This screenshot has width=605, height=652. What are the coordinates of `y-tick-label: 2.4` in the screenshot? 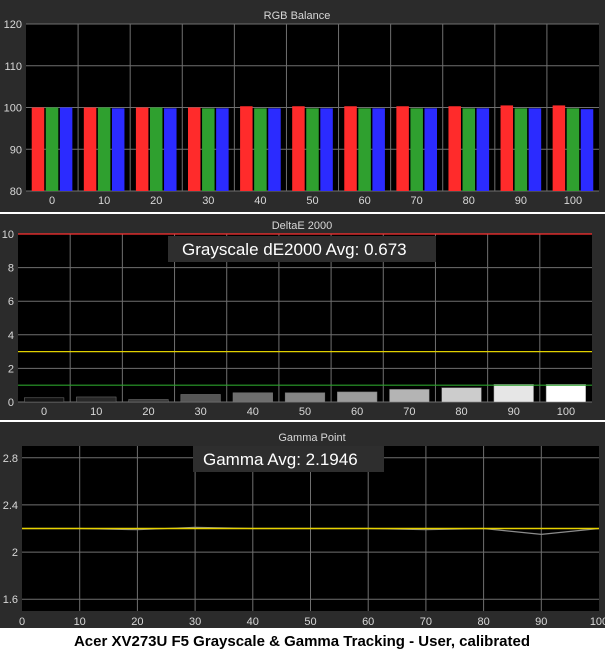 It's located at (10, 506).